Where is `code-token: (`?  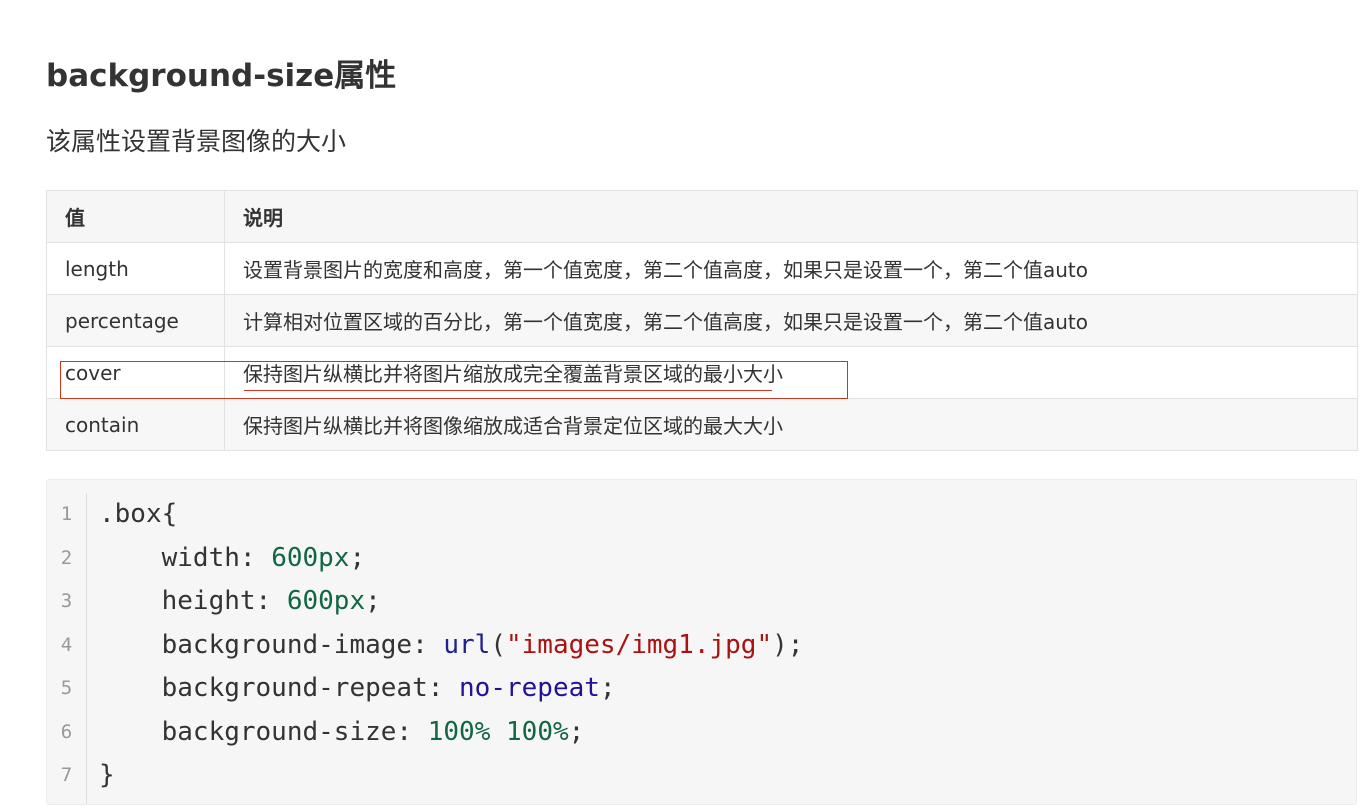
code-token: ( is located at coordinates (498, 644).